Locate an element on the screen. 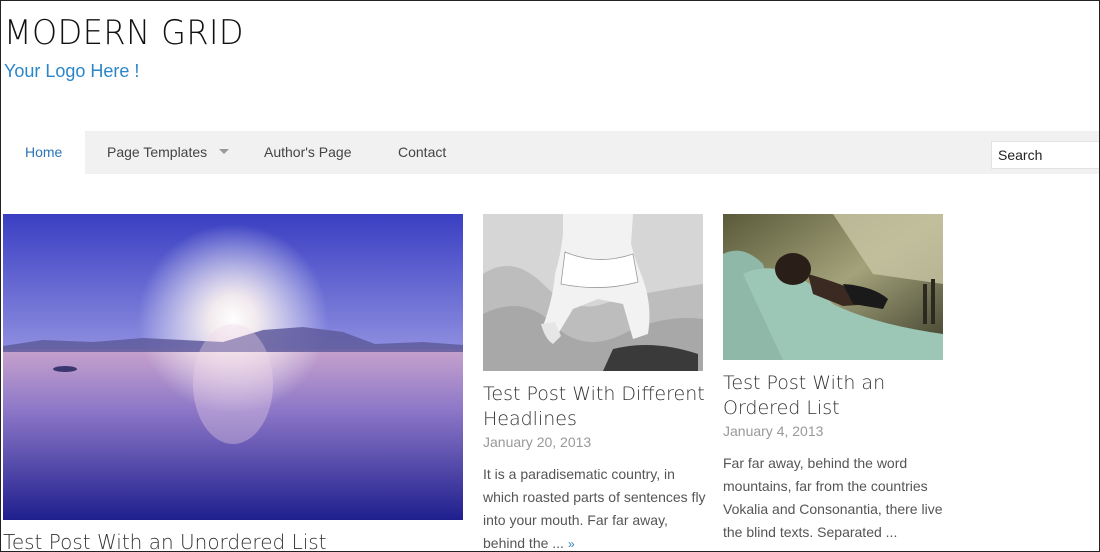  post-date: January 4, 2013 is located at coordinates (773, 431).